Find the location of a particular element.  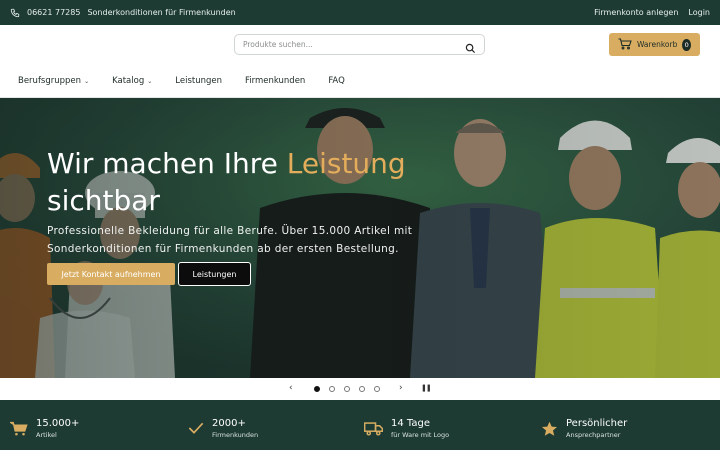

chevron-left-icon: ‹ is located at coordinates (291, 388).